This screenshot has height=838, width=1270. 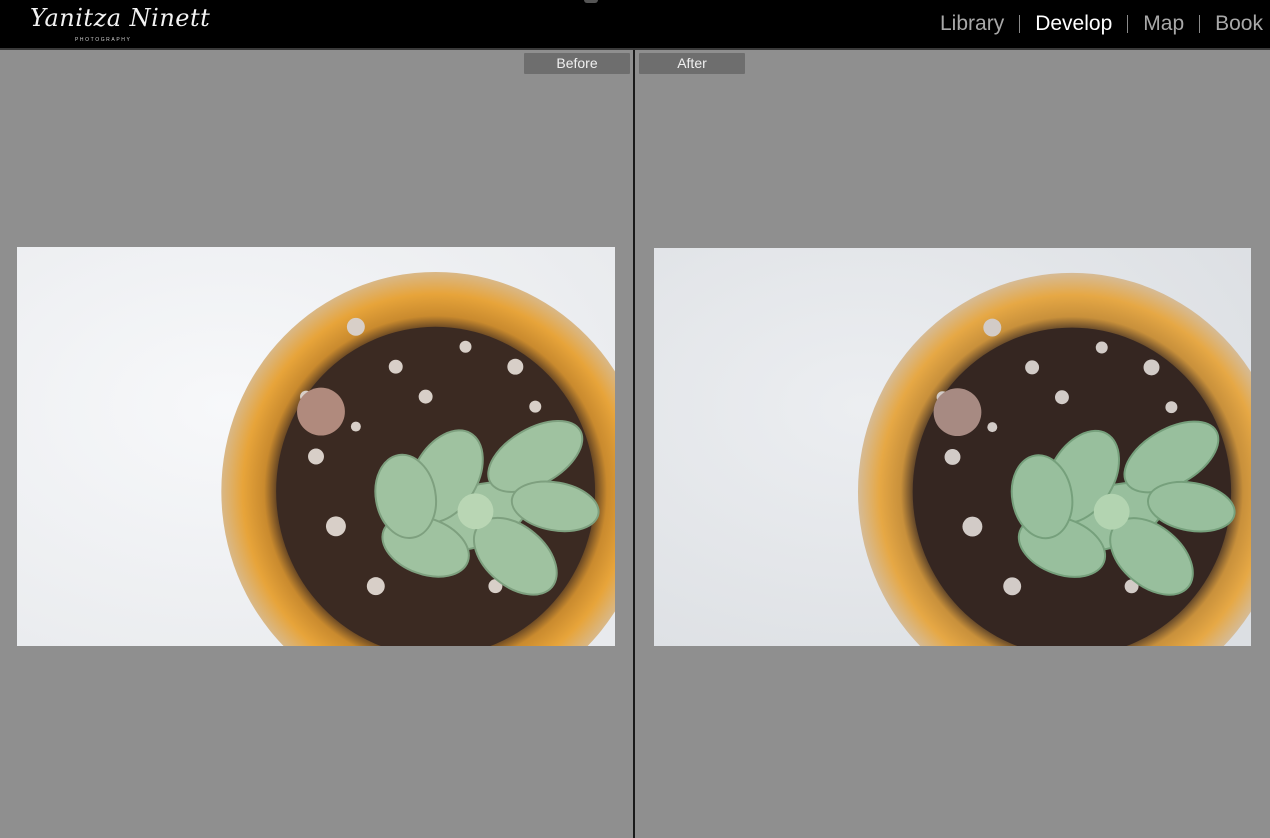 What do you see at coordinates (577, 63) in the screenshot?
I see `before-label: Before` at bounding box center [577, 63].